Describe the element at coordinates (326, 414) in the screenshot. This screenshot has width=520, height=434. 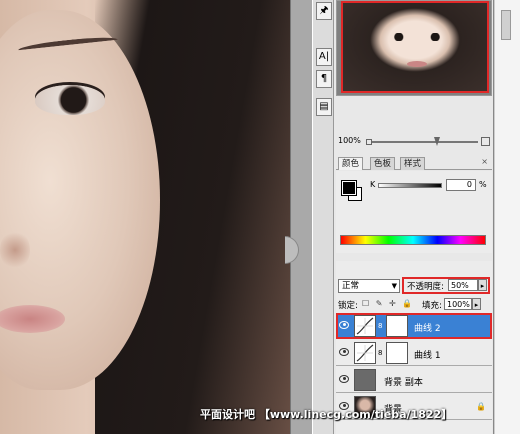
I see `watermark-text: 平面设计吧 【www.linecg.com/tieba/1822】` at that location.